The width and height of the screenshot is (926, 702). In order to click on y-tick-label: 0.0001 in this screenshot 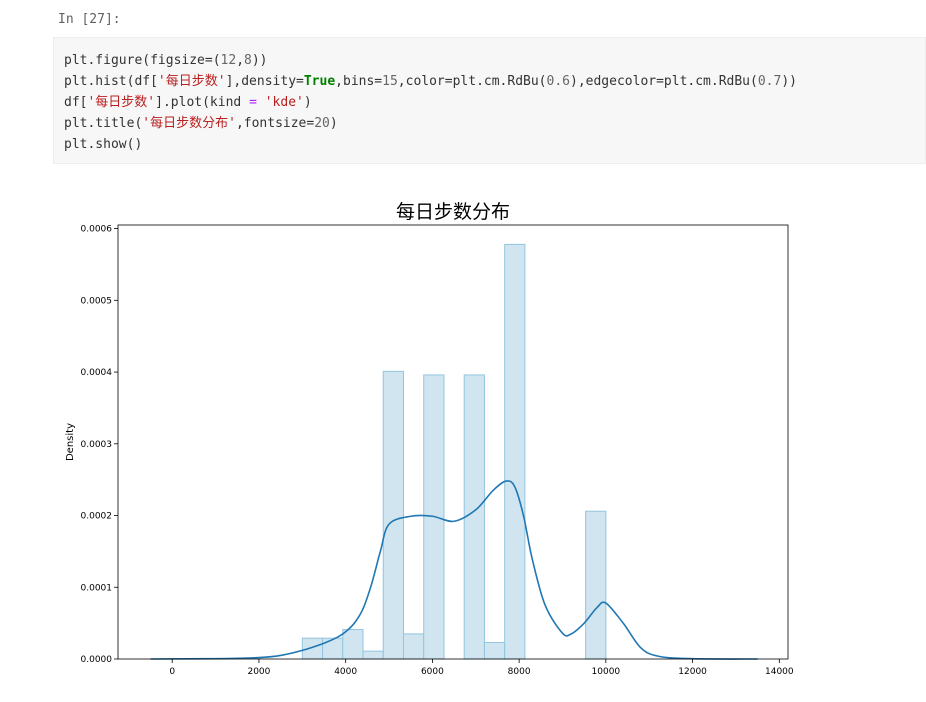, I will do `click(97, 588)`.